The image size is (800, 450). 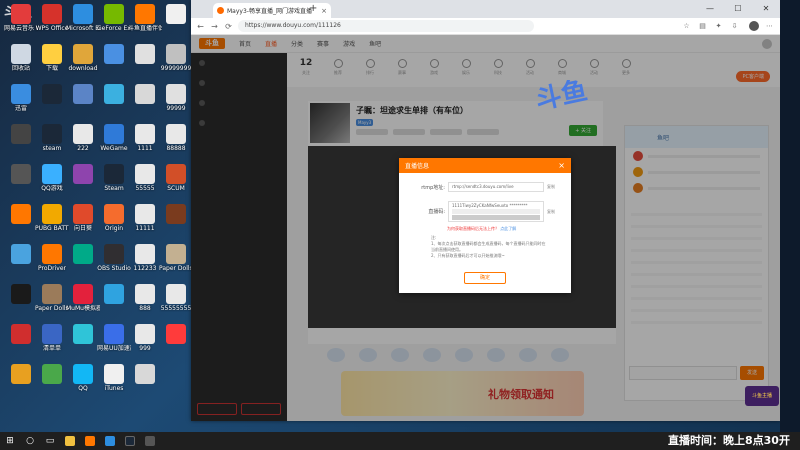 What do you see at coordinates (21, 18) in the screenshot?
I see `desktop-icon: 网易云音乐 WeGame` at bounding box center [21, 18].